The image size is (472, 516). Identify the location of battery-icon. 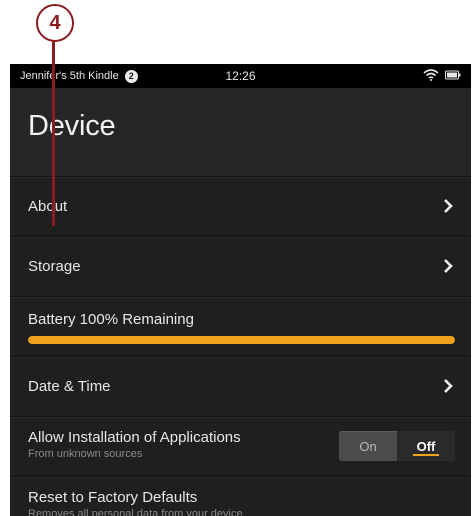
(453, 76).